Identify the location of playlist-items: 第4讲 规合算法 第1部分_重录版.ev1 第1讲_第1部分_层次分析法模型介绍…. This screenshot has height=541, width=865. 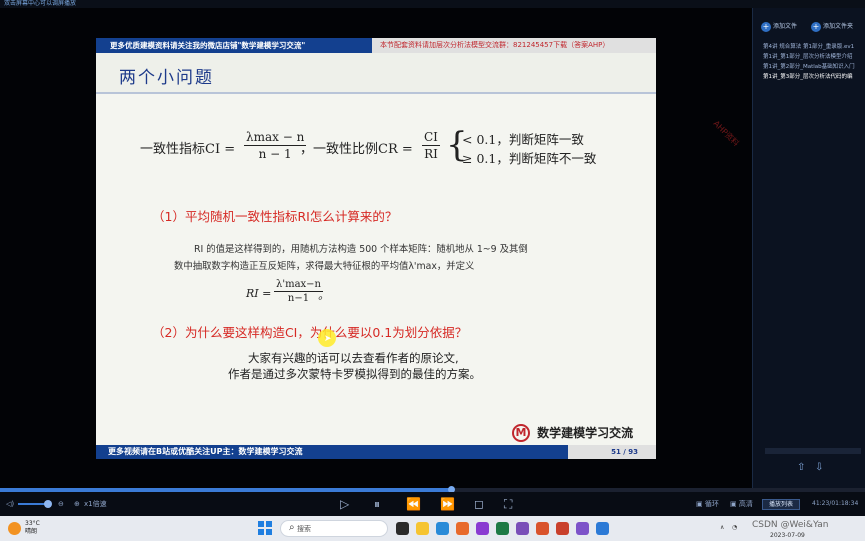
(813, 62).